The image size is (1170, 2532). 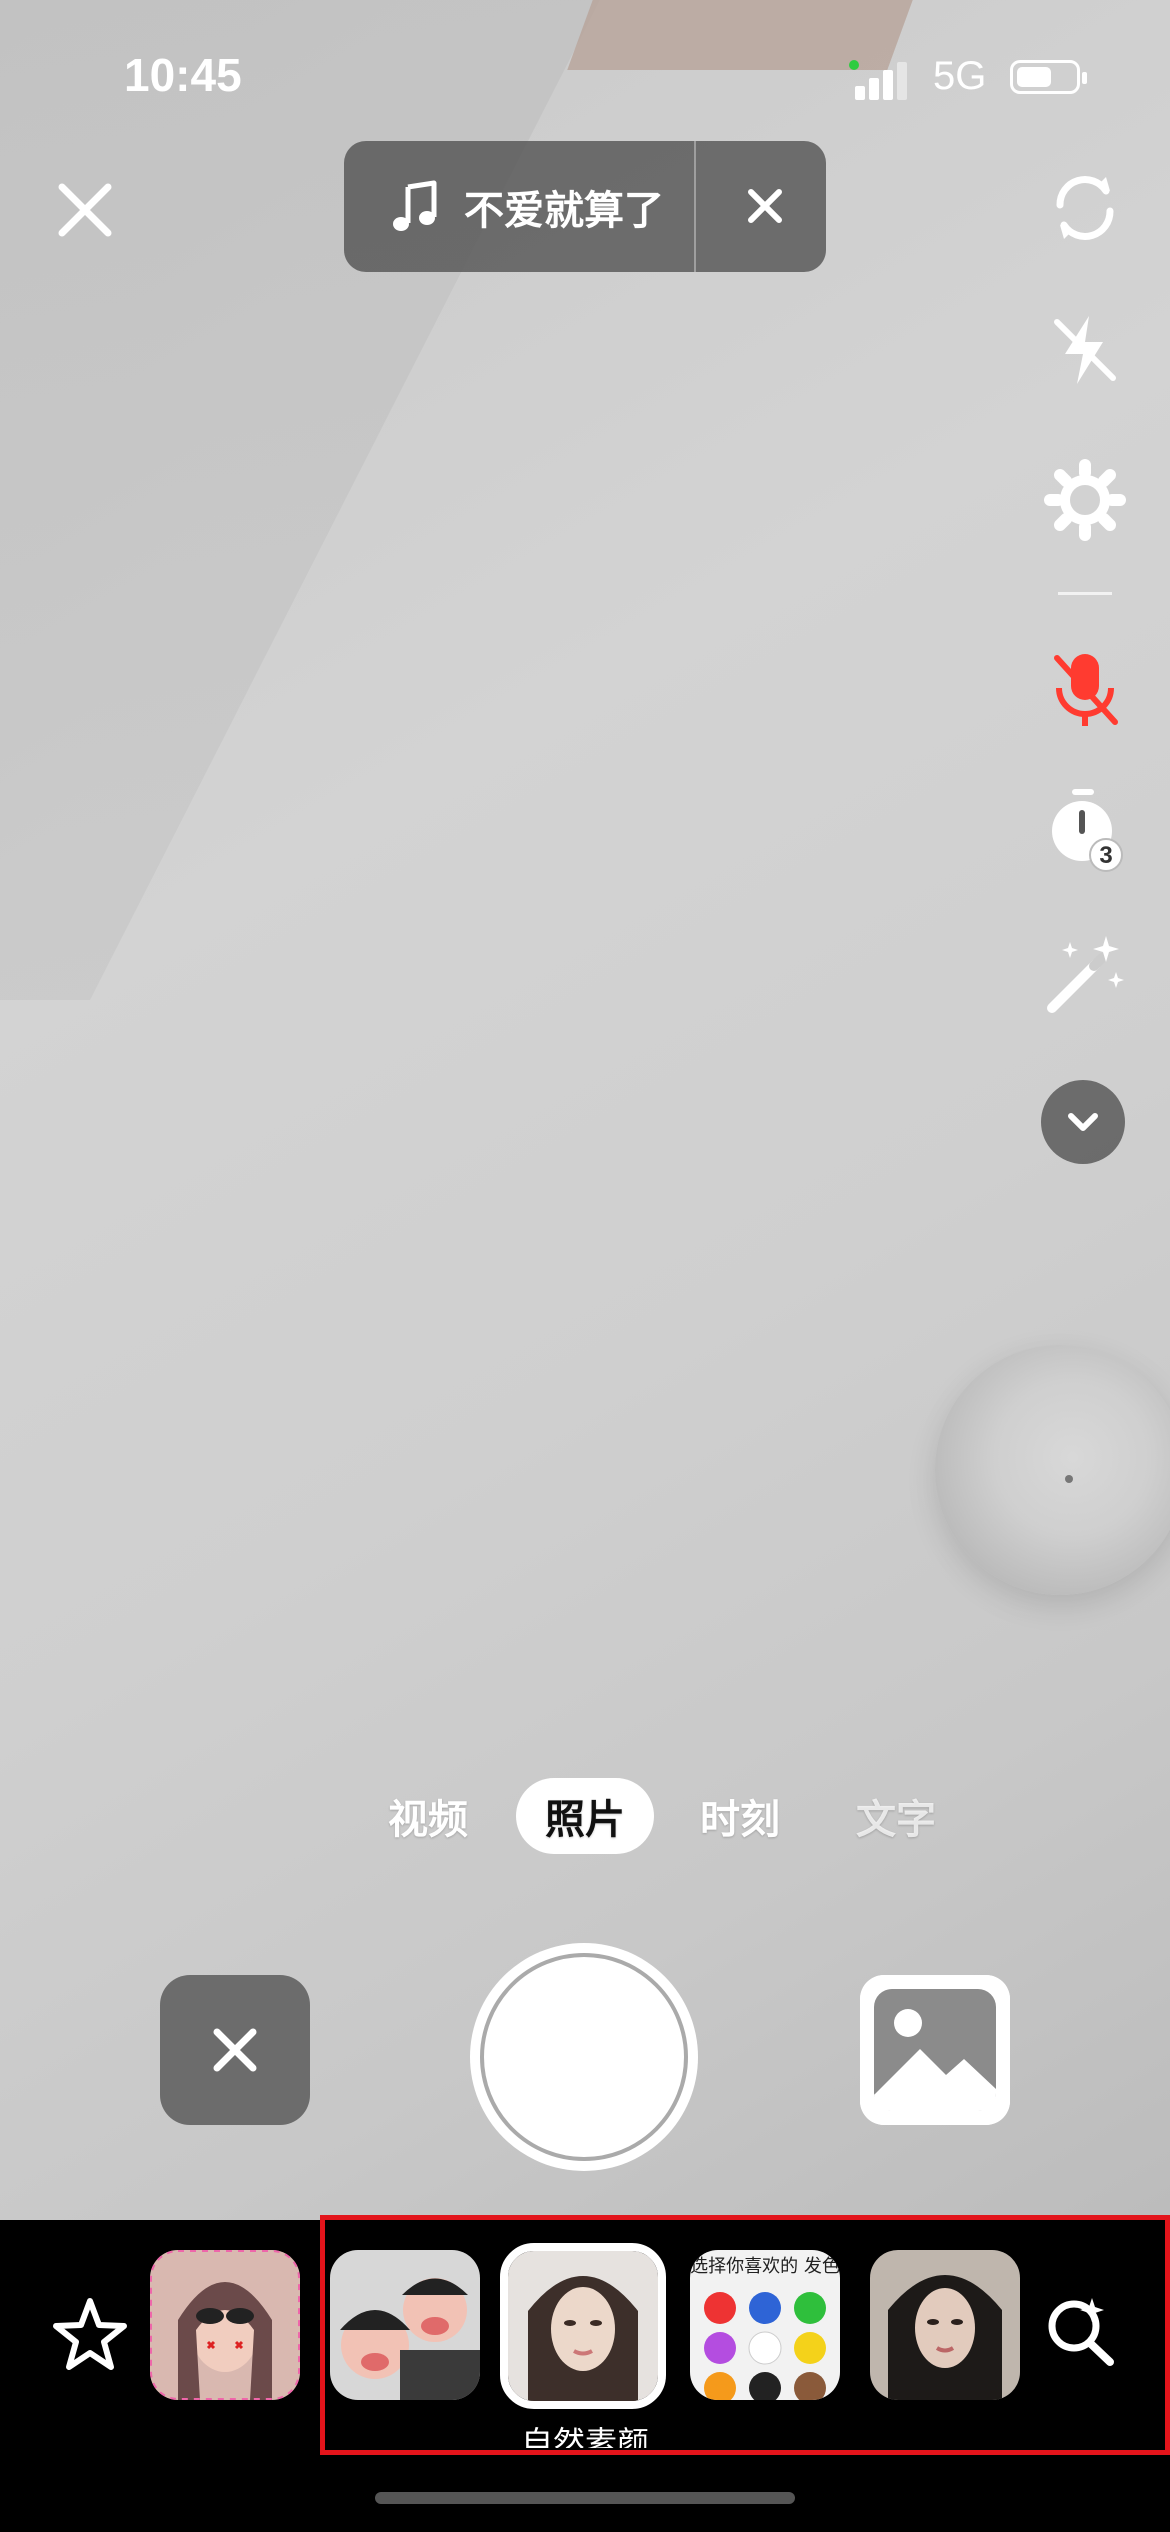 I want to click on shutter-button, so click(x=584, y=2057).